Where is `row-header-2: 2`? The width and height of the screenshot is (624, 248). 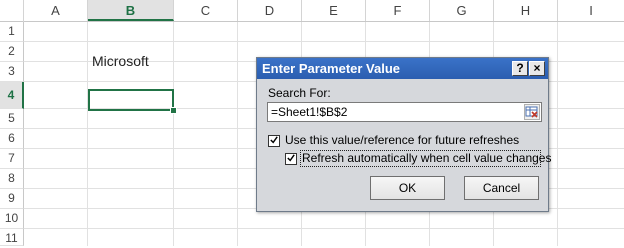
row-header-2: 2 is located at coordinates (12, 52).